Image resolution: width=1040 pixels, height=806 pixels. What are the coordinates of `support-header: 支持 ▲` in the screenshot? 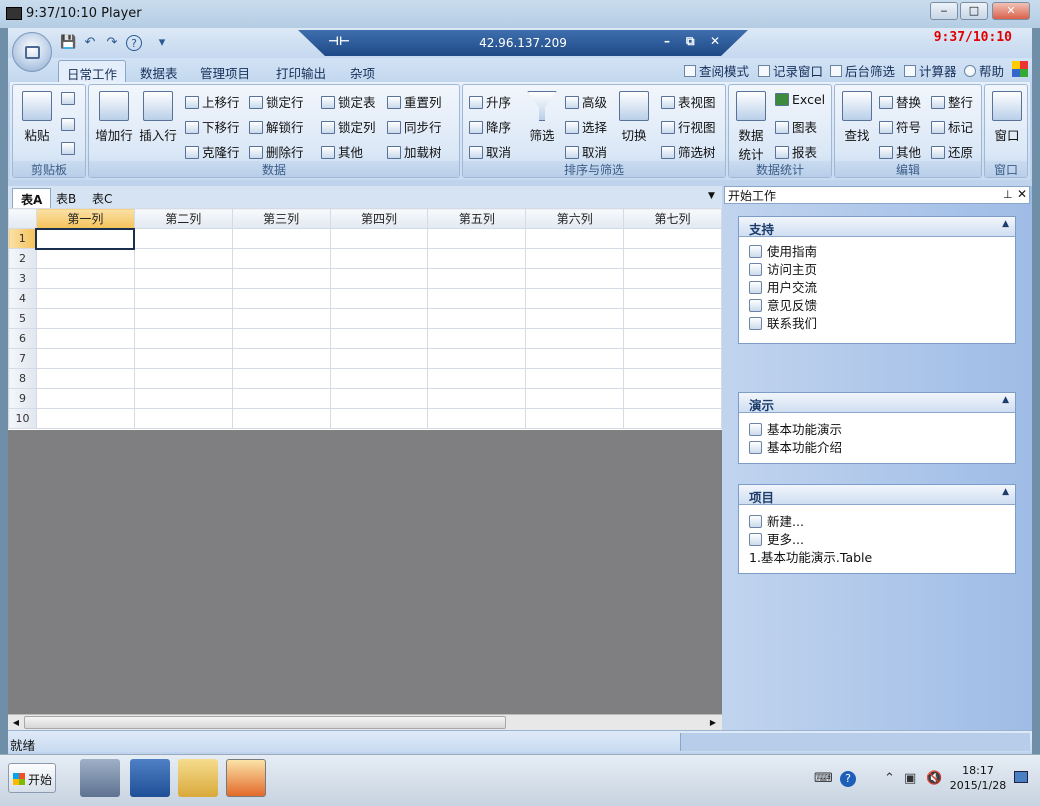 It's located at (877, 227).